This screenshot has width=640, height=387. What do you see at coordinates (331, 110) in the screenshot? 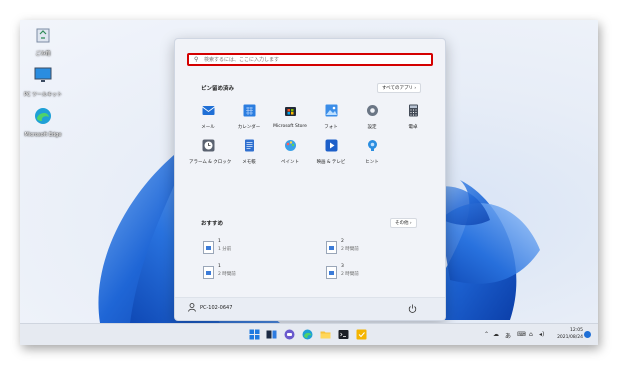
I see `photos-icon` at bounding box center [331, 110].